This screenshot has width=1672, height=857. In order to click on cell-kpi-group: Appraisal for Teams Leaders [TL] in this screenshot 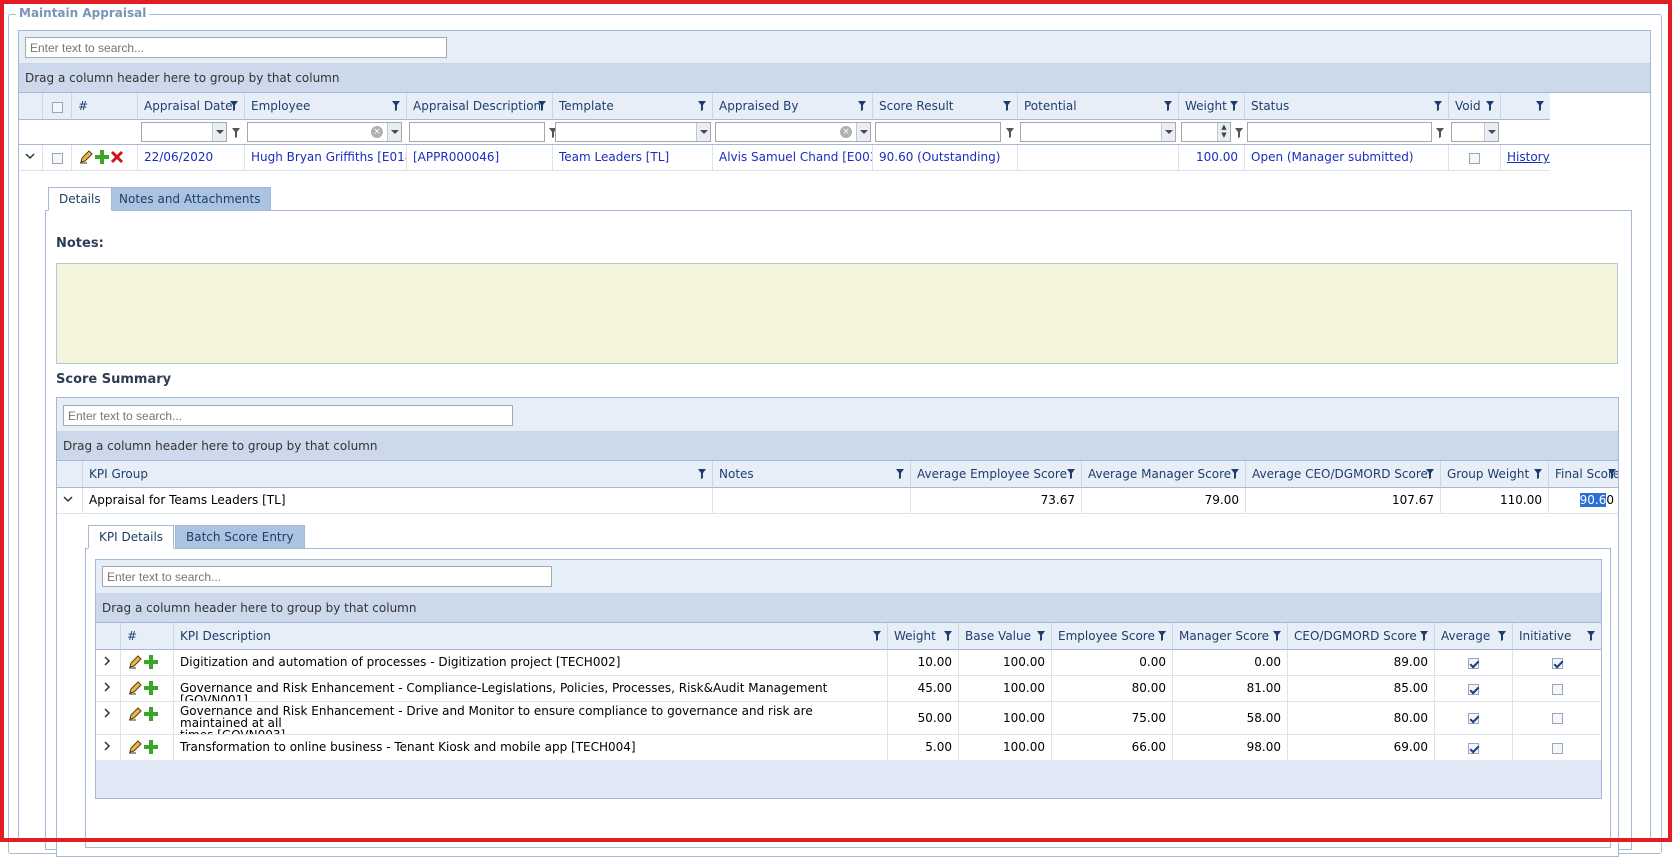, I will do `click(398, 501)`.